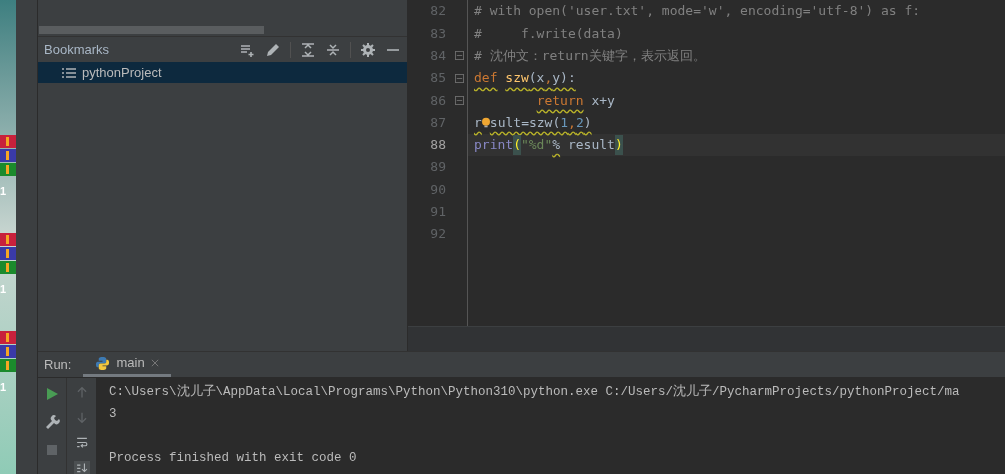 The image size is (1005, 474). I want to click on code-token: (x, so click(536, 78).